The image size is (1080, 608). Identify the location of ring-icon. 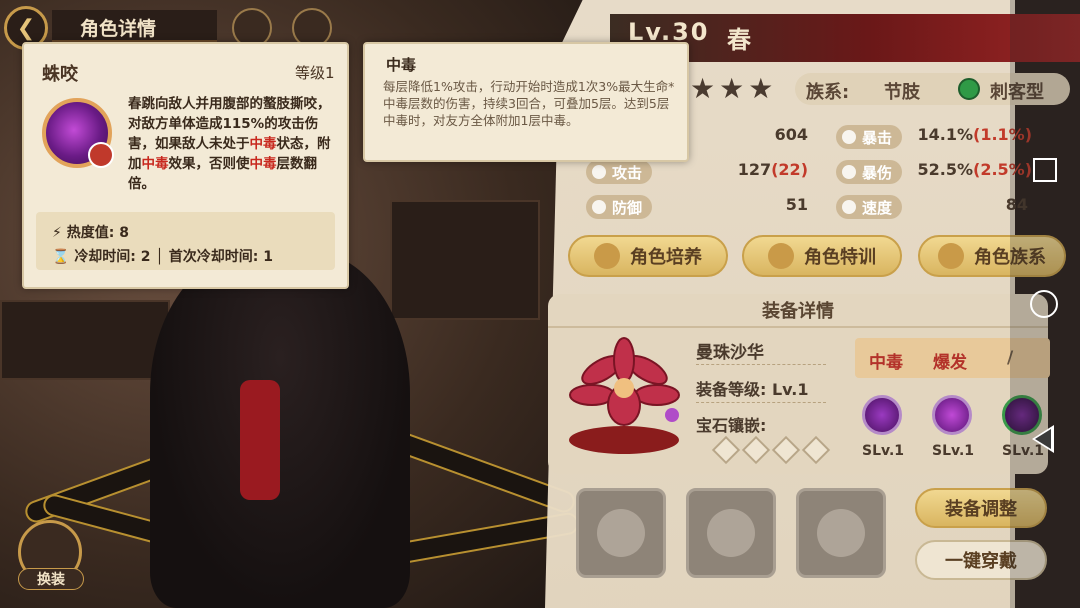
(841, 533).